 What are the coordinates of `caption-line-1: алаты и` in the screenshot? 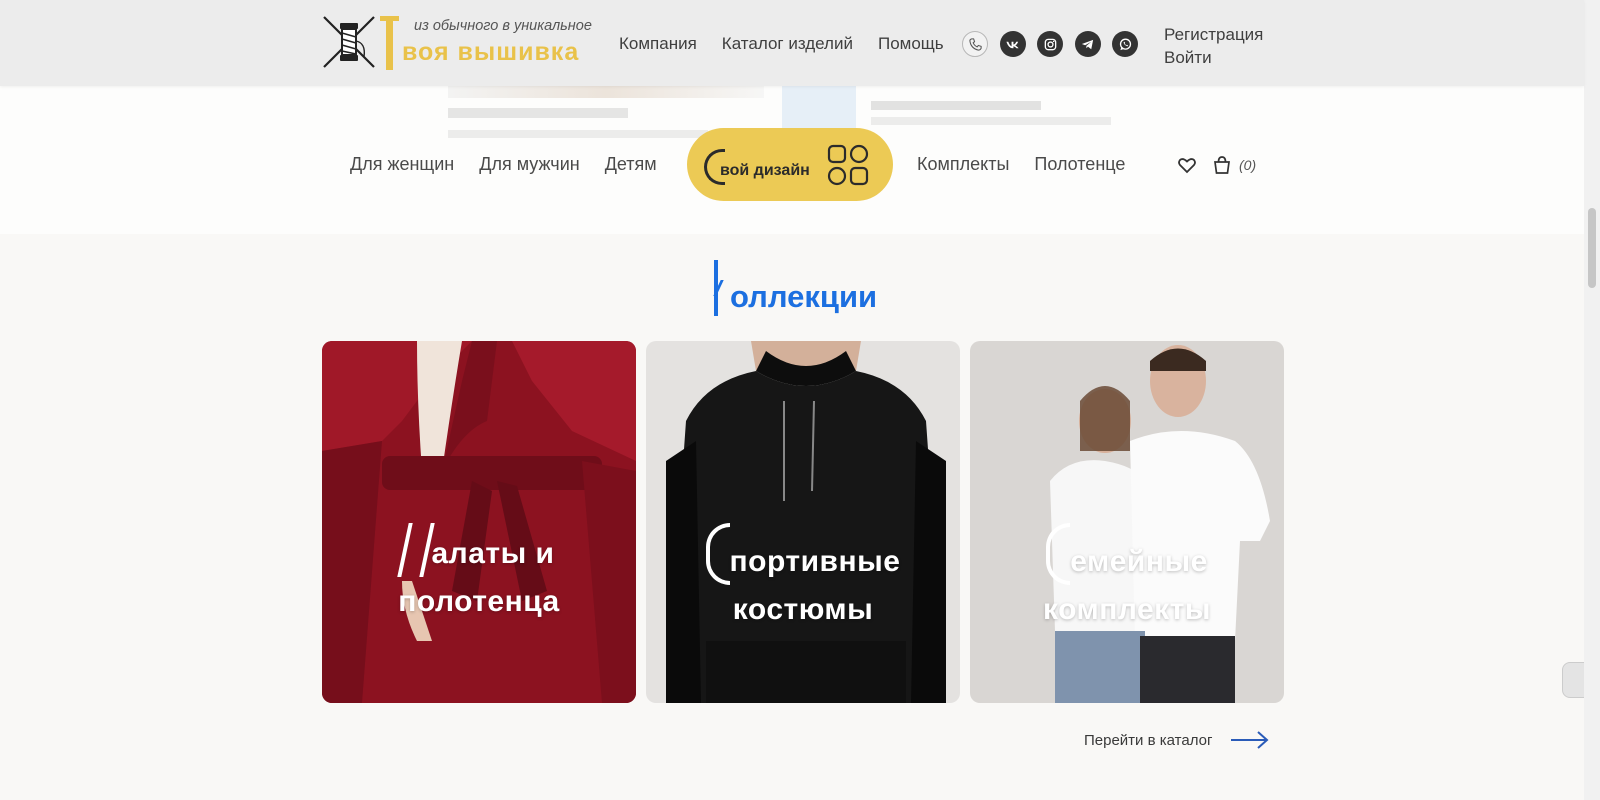 It's located at (479, 550).